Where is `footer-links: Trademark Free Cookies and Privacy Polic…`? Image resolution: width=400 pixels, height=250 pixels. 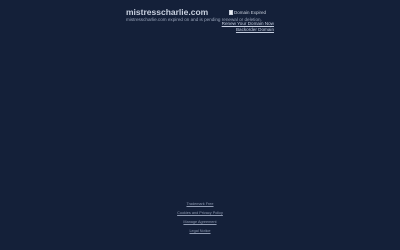 footer-links: Trademark Free Cookies and Privacy Polic… is located at coordinates (200, 220).